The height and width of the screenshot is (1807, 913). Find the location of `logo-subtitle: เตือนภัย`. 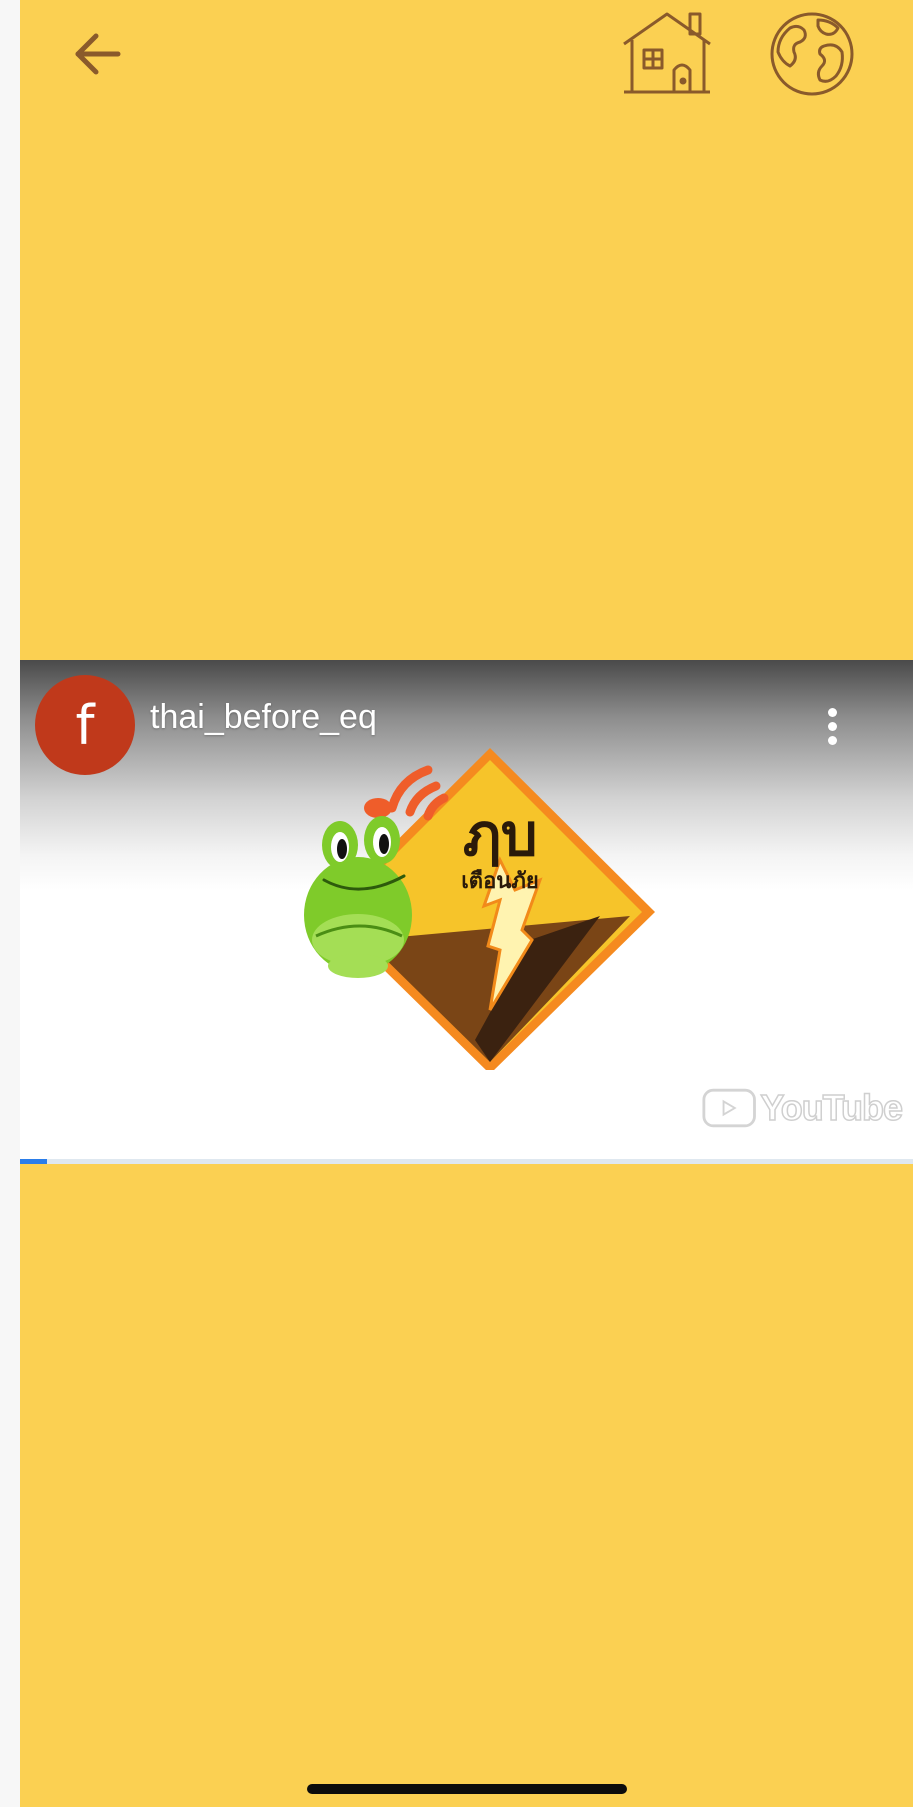

logo-subtitle: เตือนภัย is located at coordinates (499, 881).